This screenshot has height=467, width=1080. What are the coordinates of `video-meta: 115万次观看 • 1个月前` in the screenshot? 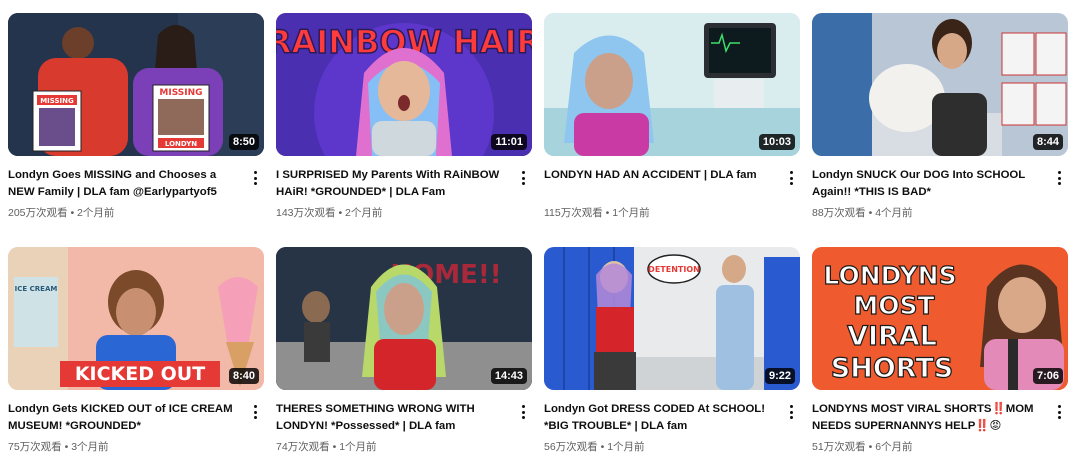 It's located at (597, 212).